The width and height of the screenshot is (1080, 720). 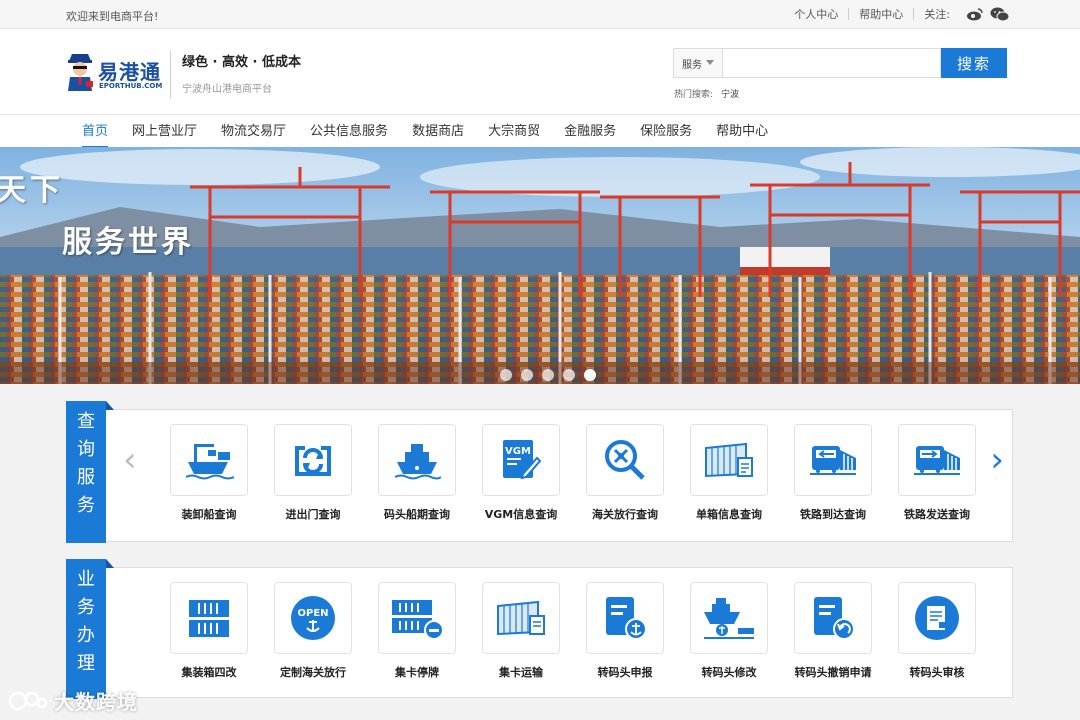 I want to click on hot-search-label: 热门搜索:, so click(x=694, y=95).